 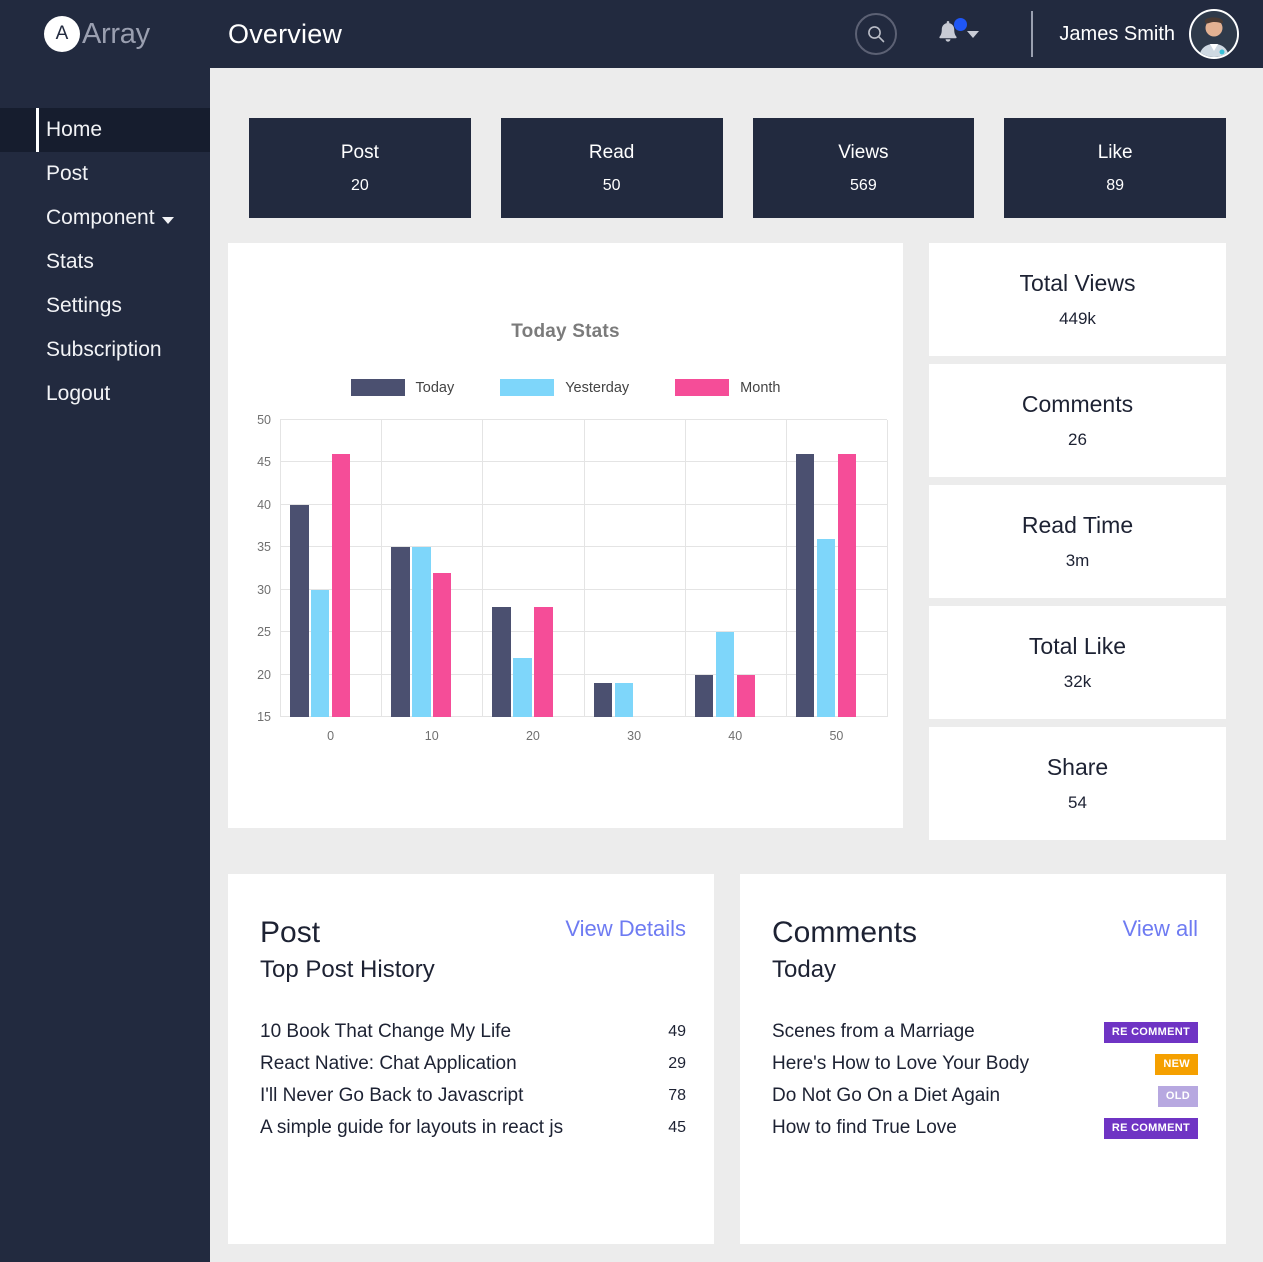 I want to click on sidebar-item-component: Component, so click(x=105, y=218).